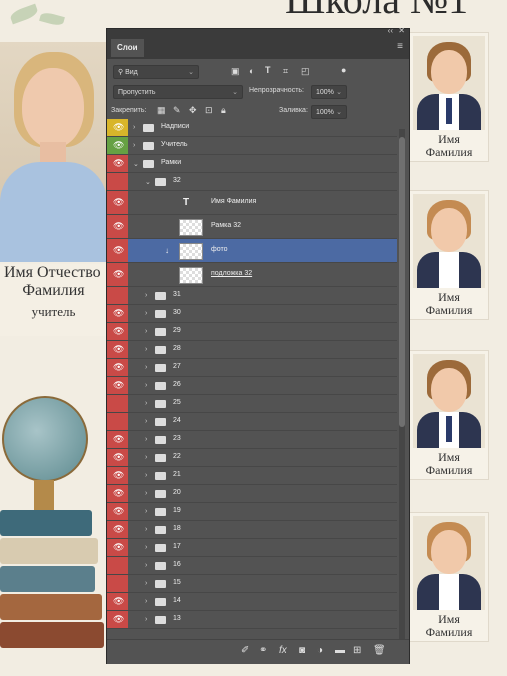 The image size is (507, 676). What do you see at coordinates (320, 650) in the screenshot?
I see `adjustment-layer-icon: ◑` at bounding box center [320, 650].